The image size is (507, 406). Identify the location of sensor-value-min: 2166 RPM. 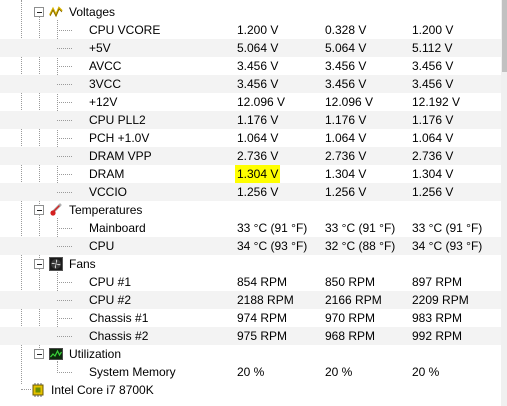
(353, 300).